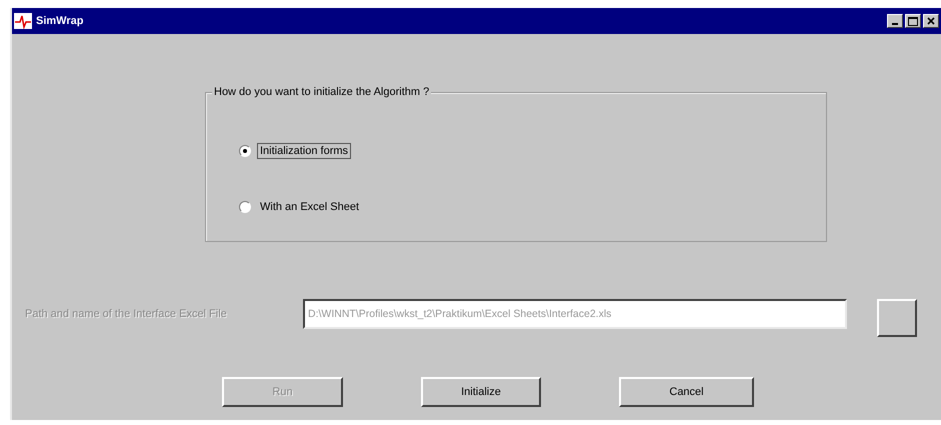  I want to click on maximize-button, so click(913, 21).